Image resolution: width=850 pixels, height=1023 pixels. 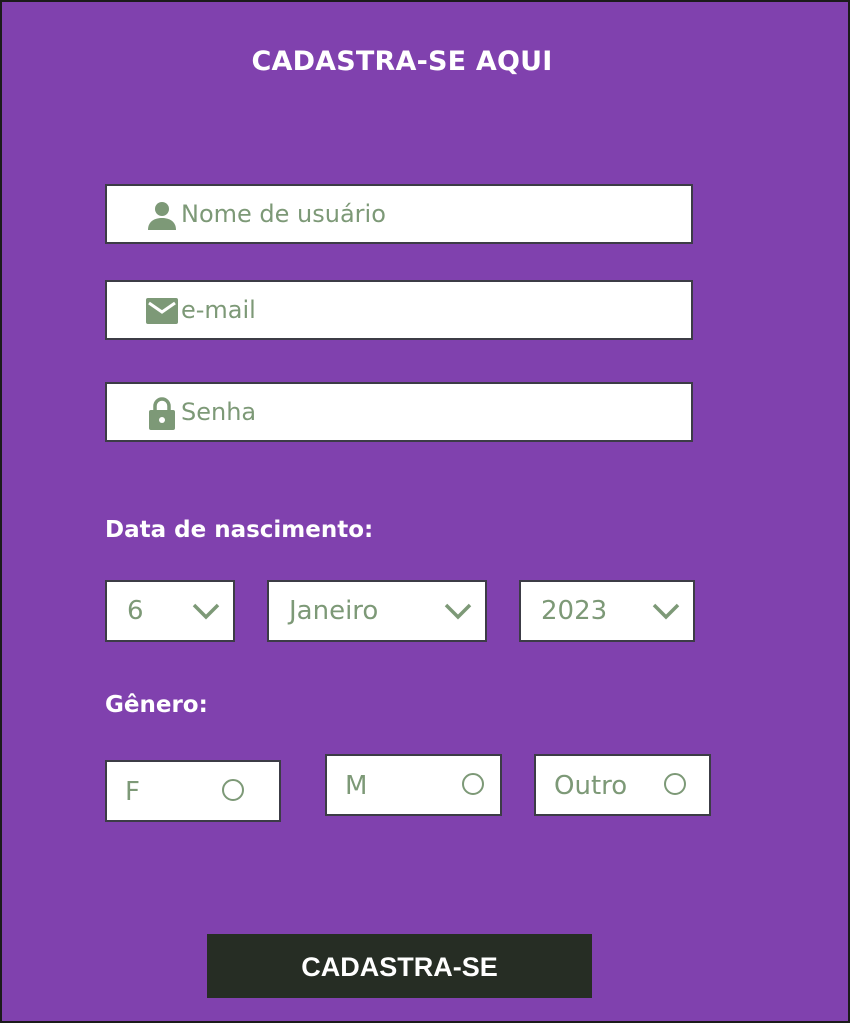 I want to click on password-field, so click(x=399, y=412).